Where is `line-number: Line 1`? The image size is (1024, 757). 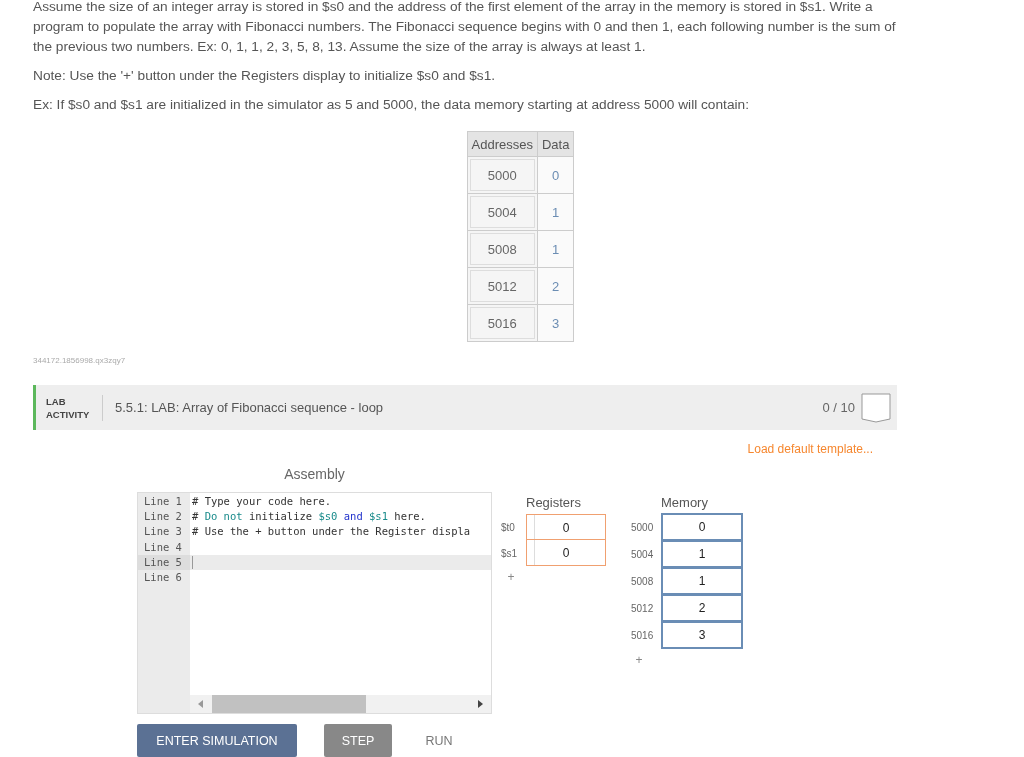 line-number: Line 1 is located at coordinates (163, 501).